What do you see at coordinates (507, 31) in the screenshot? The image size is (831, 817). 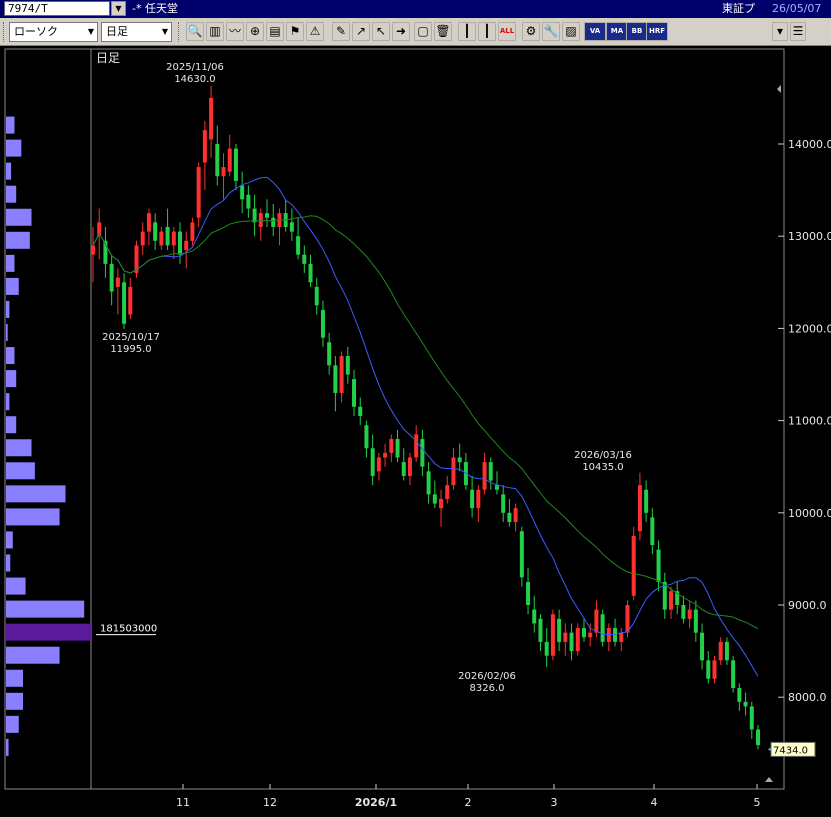 I see `all-label-icon: ALL` at bounding box center [507, 31].